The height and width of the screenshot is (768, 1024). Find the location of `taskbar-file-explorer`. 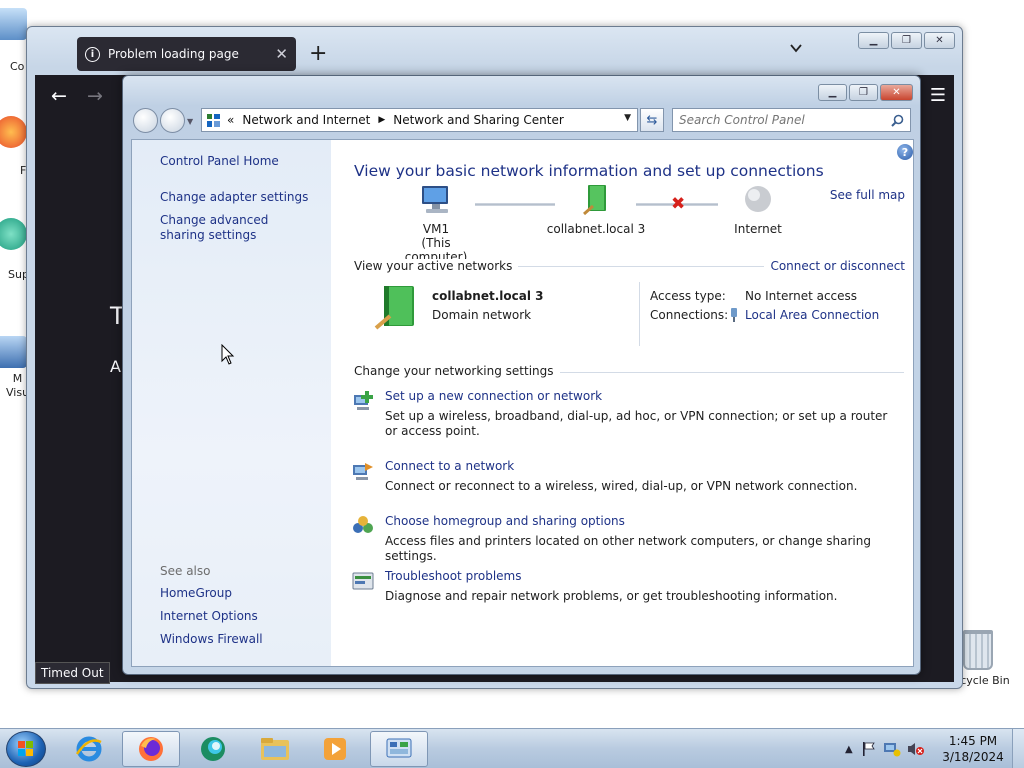

taskbar-file-explorer is located at coordinates (275, 749).